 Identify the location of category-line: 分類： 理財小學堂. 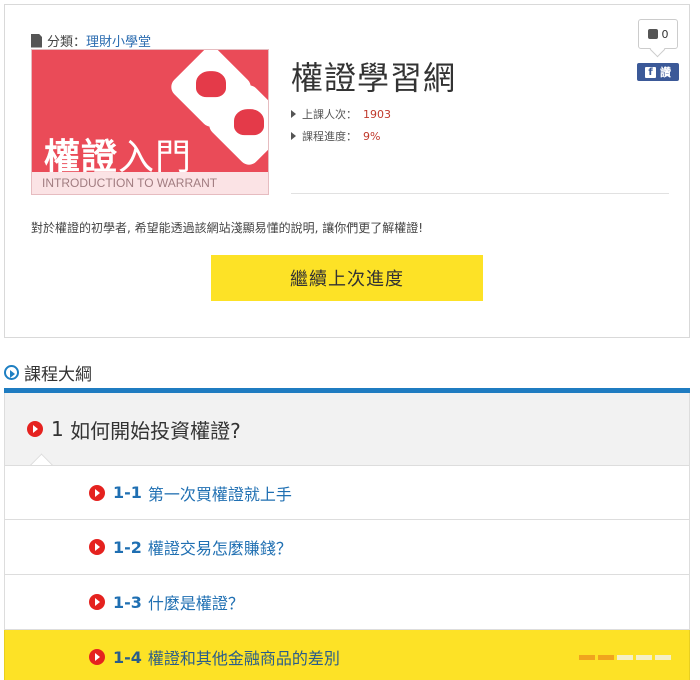
(91, 40).